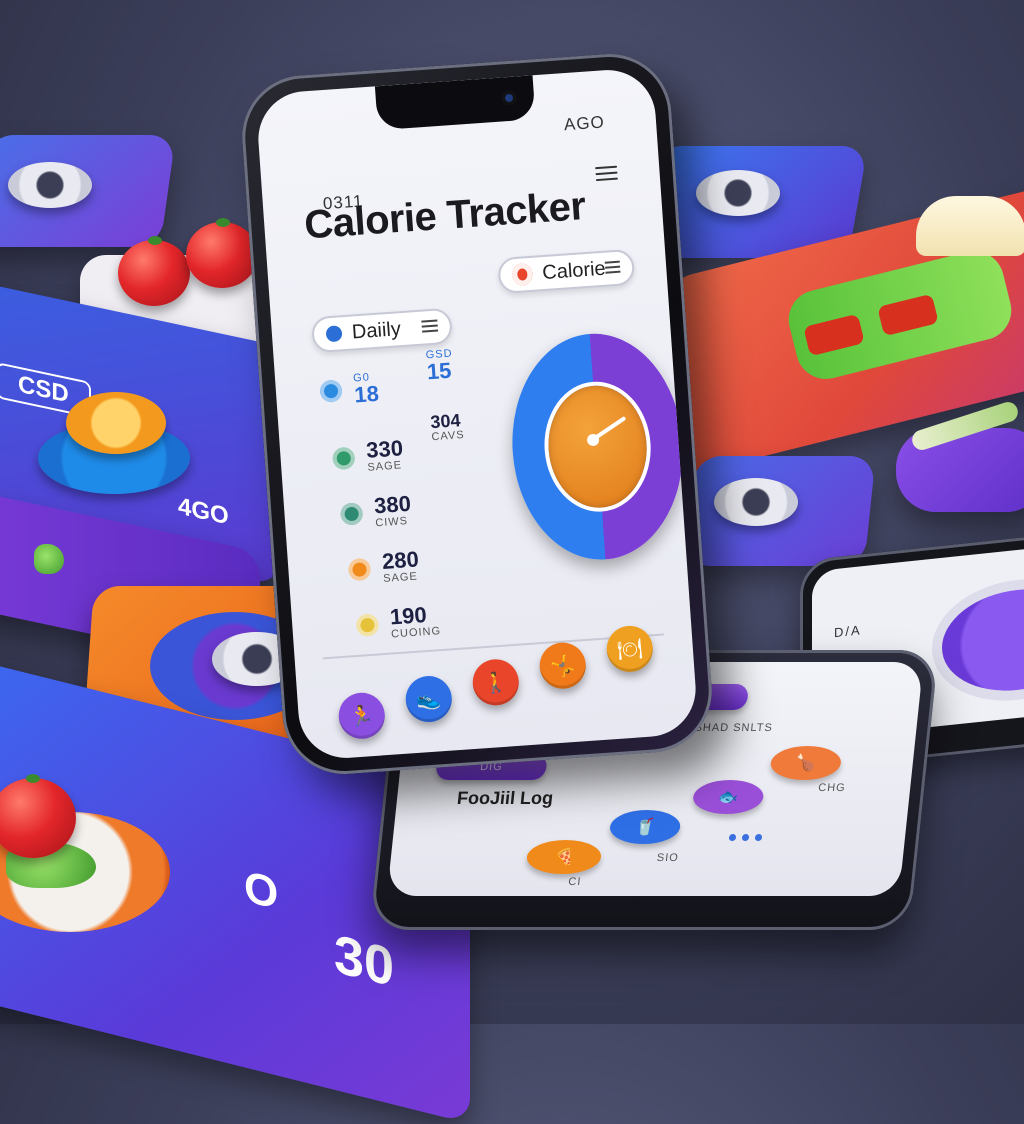 This screenshot has width=1024, height=1124. I want to click on small-line: SHAD SNLTS, so click(733, 728).